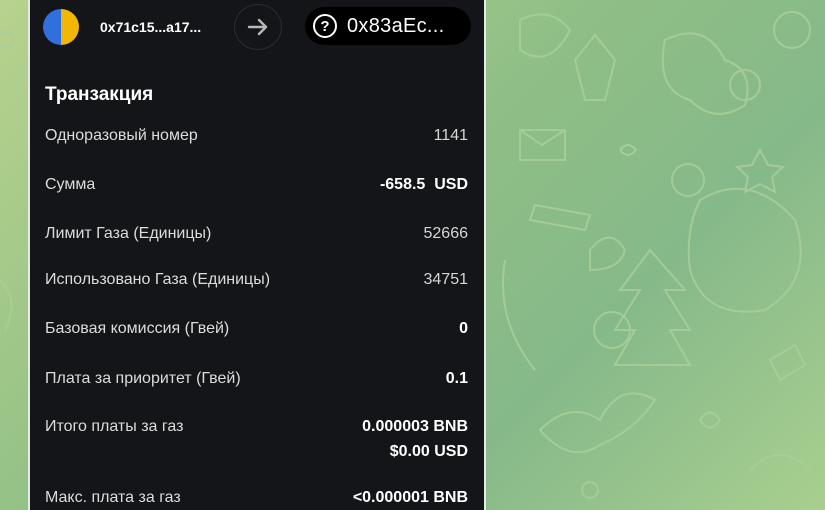  I want to click on arrow-right-glyph, so click(257, 27).